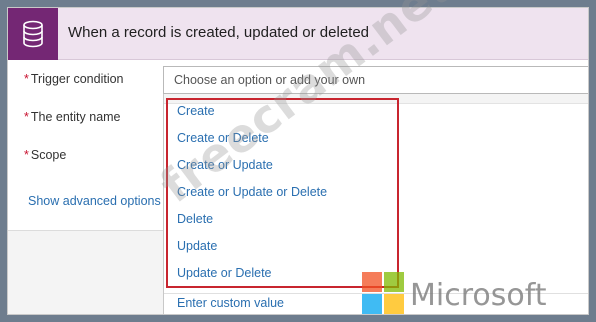 The width and height of the screenshot is (596, 322). I want to click on scope-label: * Scope, so click(45, 155).